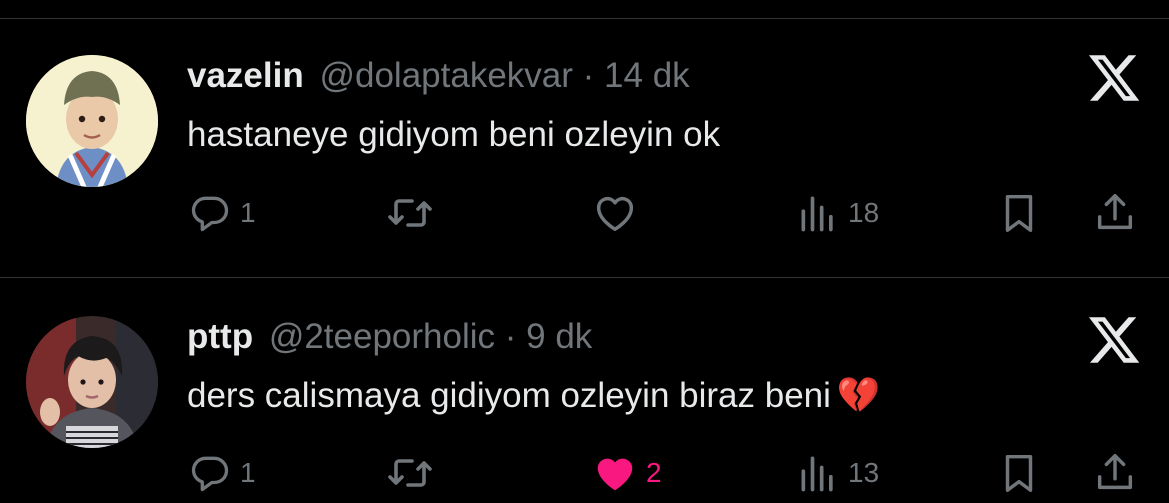 Image resolution: width=1169 pixels, height=503 pixels. Describe the element at coordinates (584, 213) in the screenshot. I see `tweet-actions: 1 18` at that location.